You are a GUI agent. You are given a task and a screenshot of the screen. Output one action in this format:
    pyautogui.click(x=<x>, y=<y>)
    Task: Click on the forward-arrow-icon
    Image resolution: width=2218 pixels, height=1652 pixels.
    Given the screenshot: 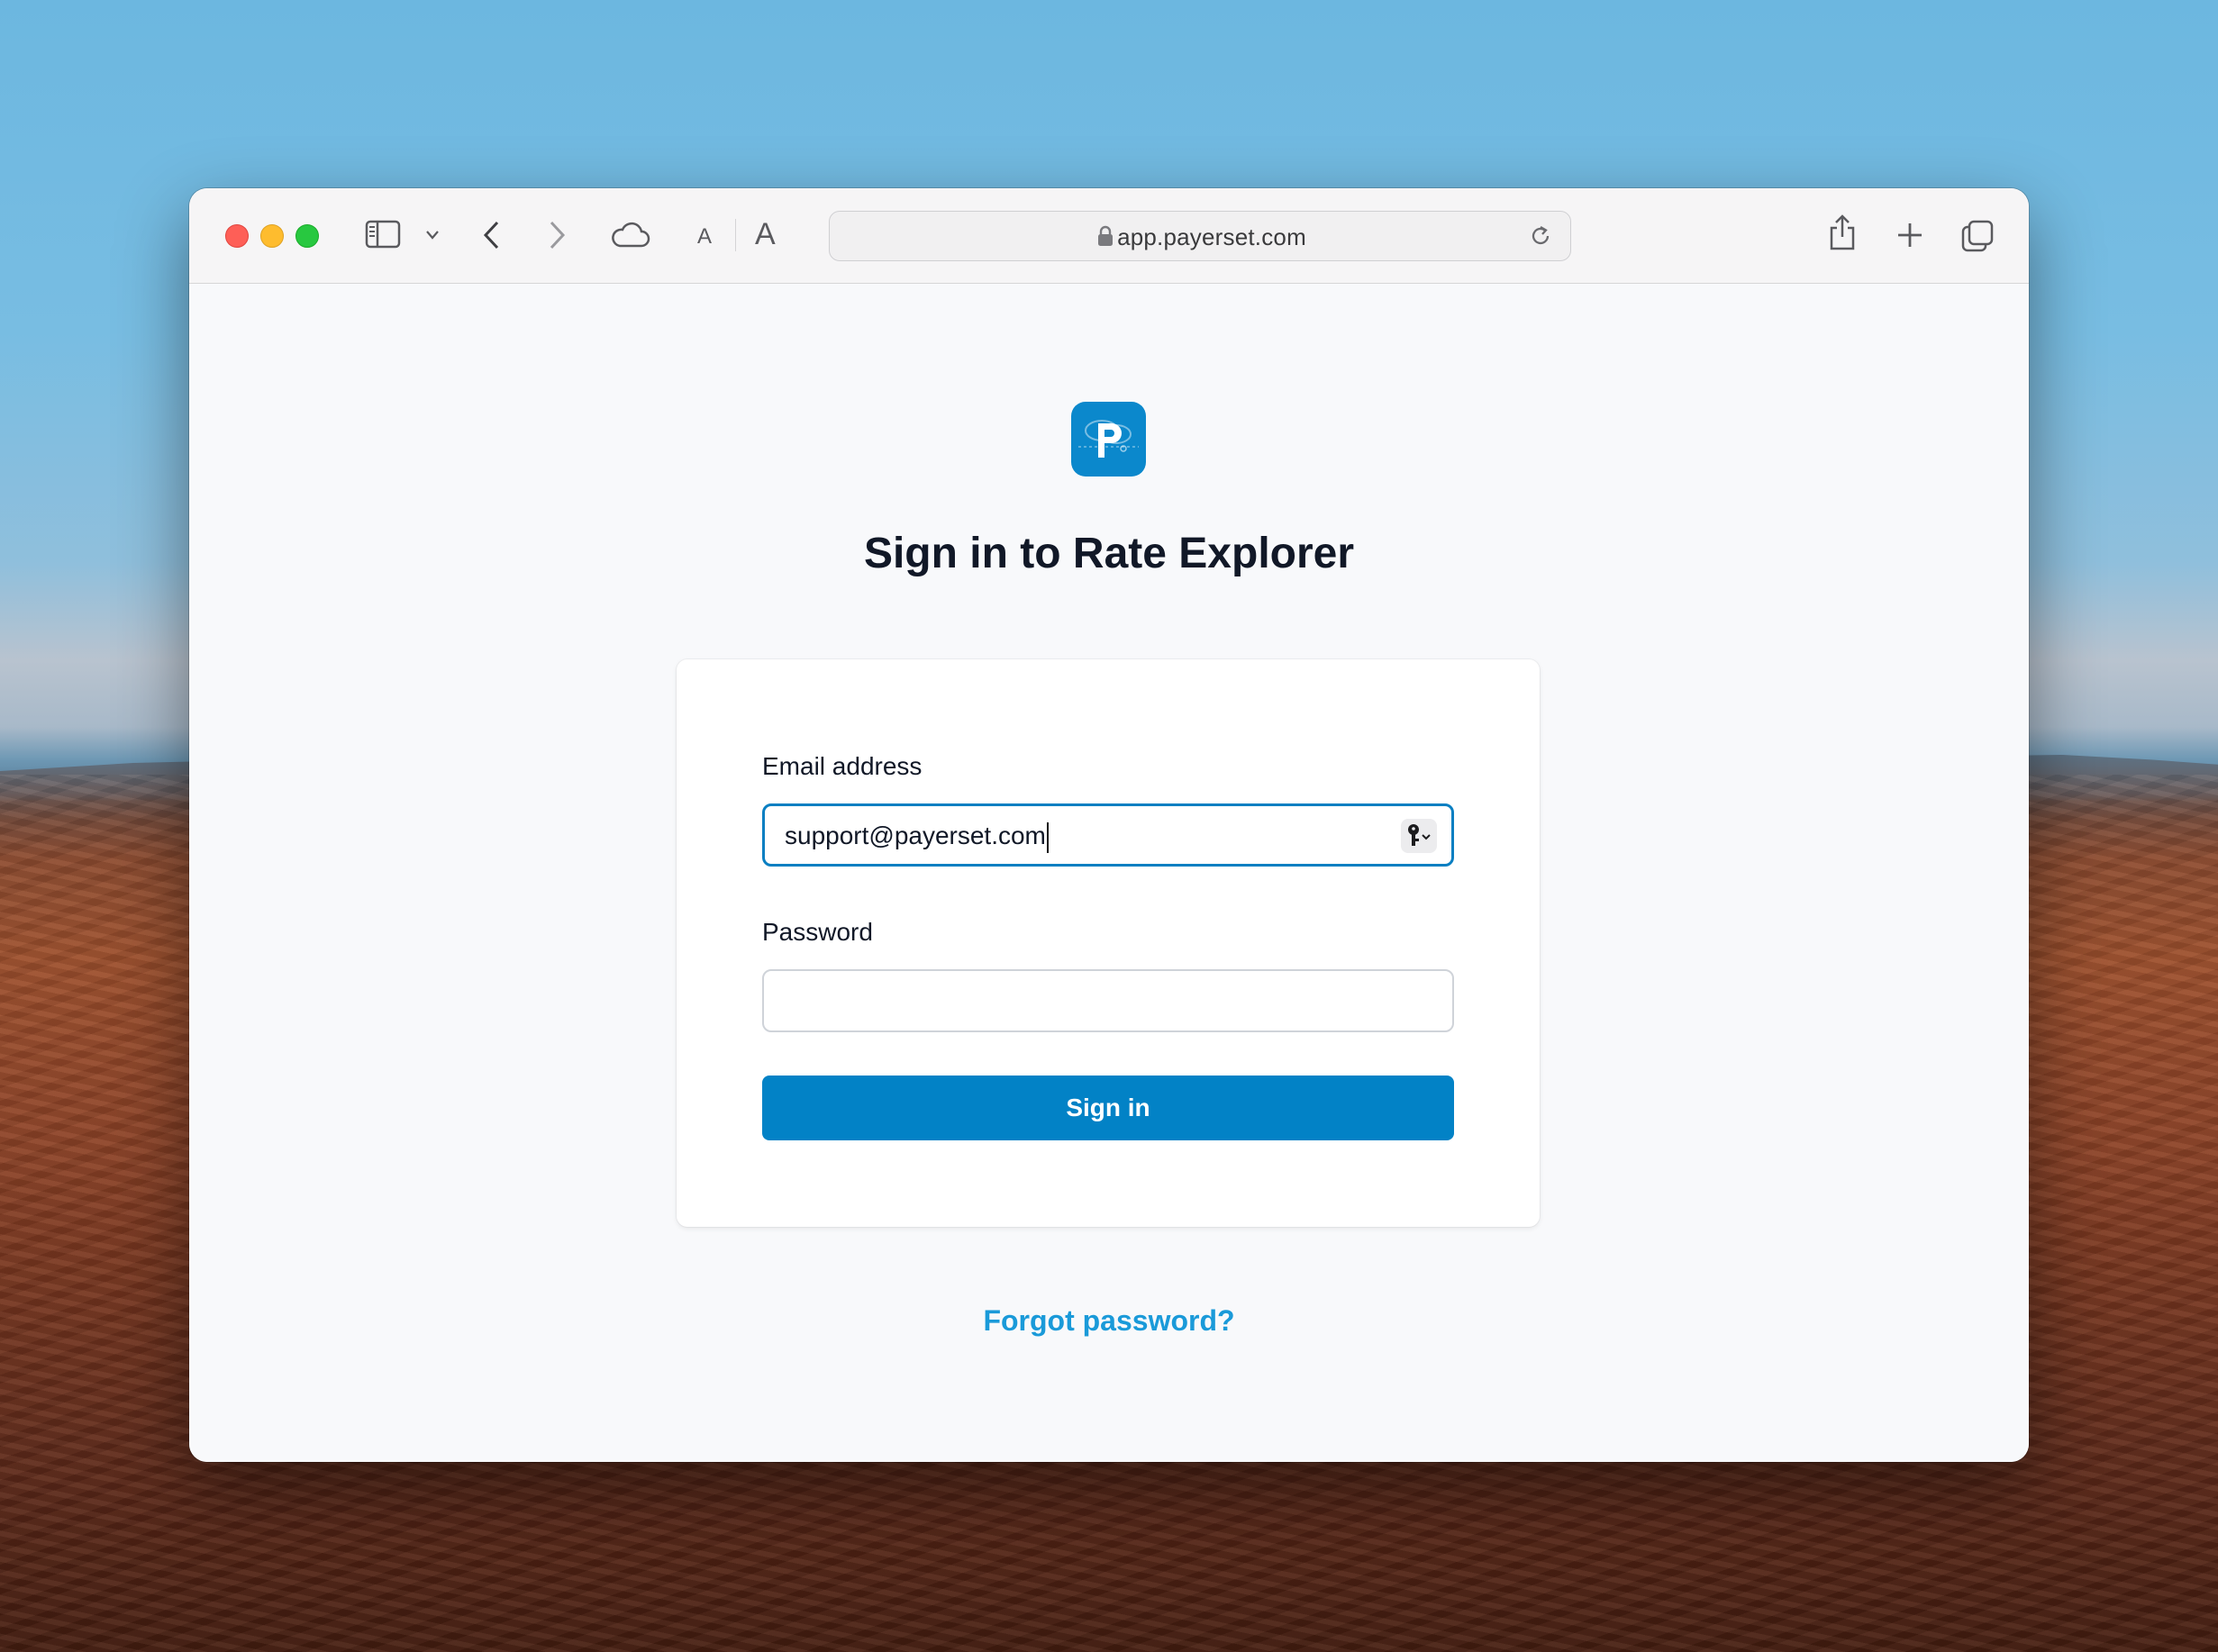 What is the action you would take?
    pyautogui.click(x=557, y=235)
    